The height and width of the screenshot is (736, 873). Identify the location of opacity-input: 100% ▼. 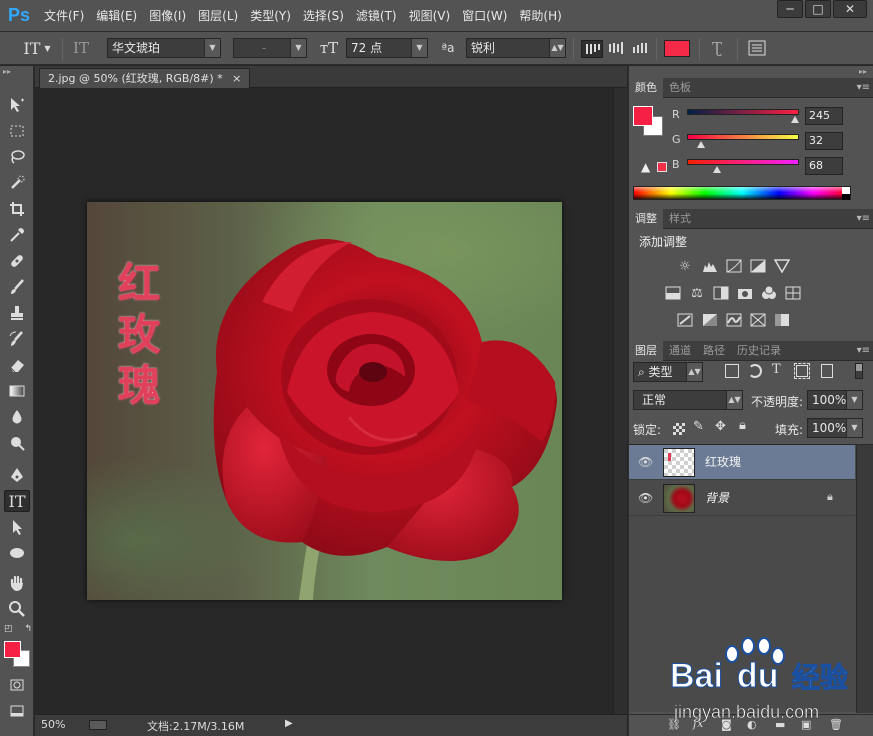
(835, 400).